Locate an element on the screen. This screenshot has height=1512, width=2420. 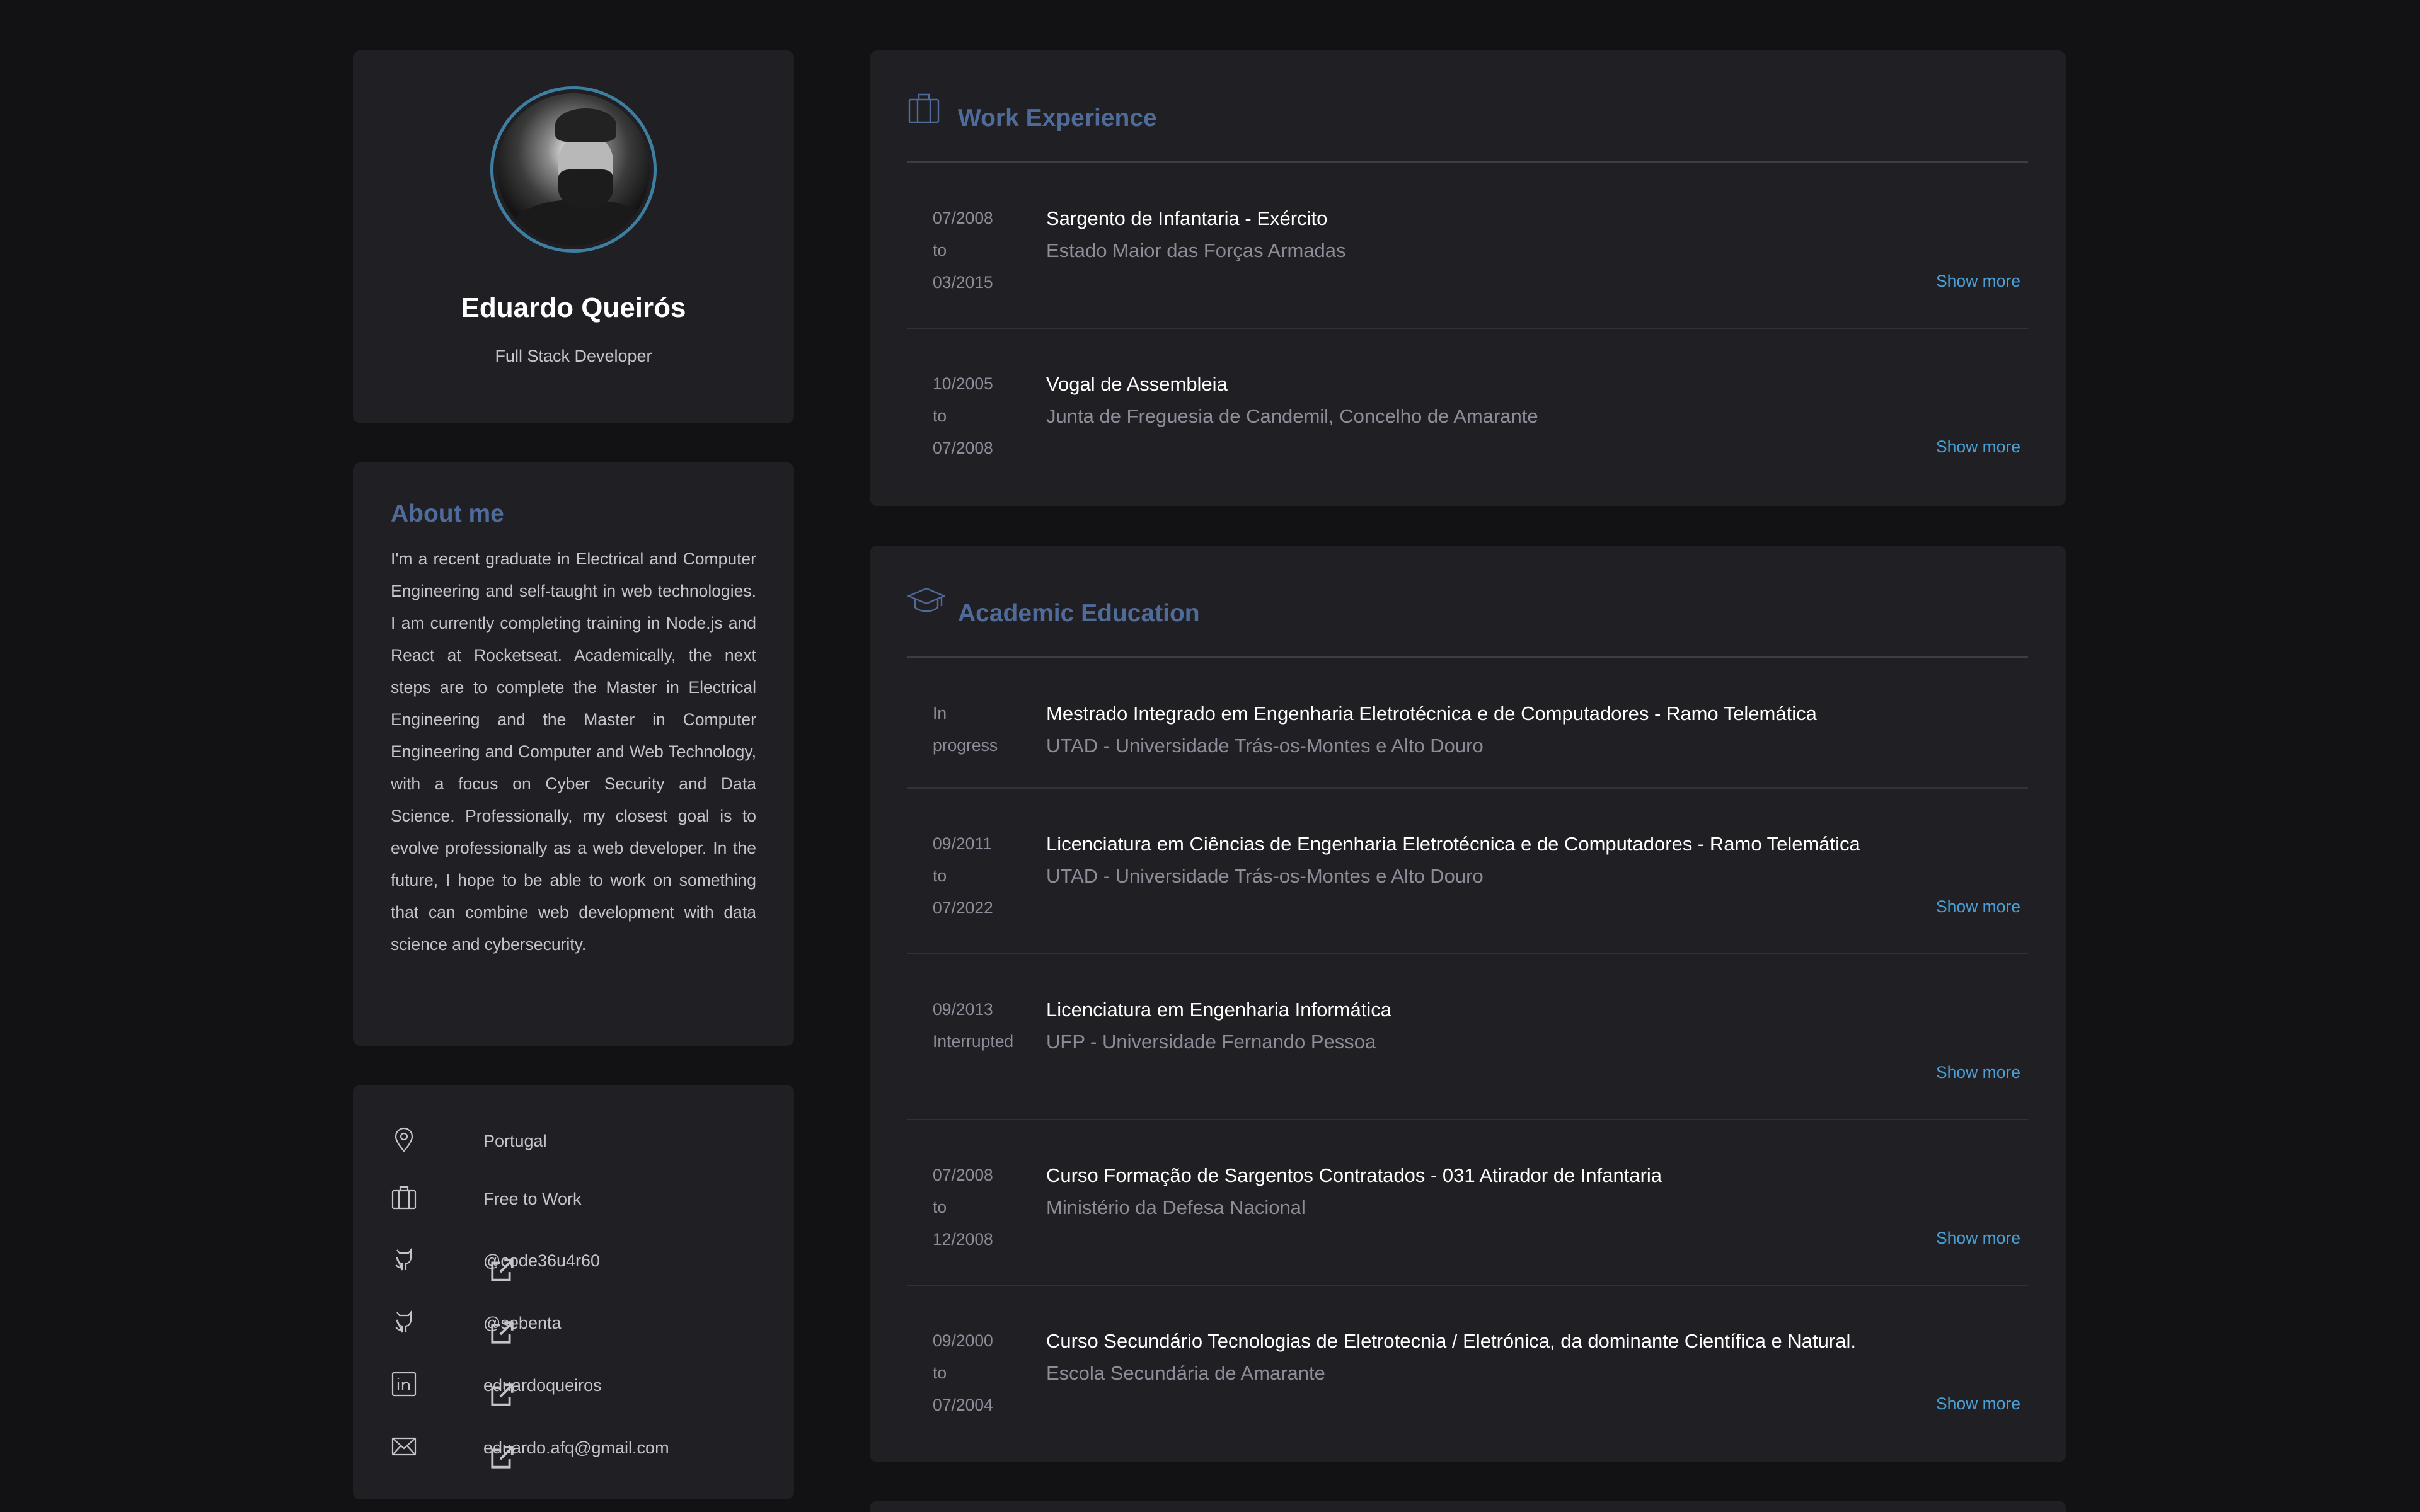
entry-date: 07/2008 to 12/2008 is located at coordinates (963, 1207).